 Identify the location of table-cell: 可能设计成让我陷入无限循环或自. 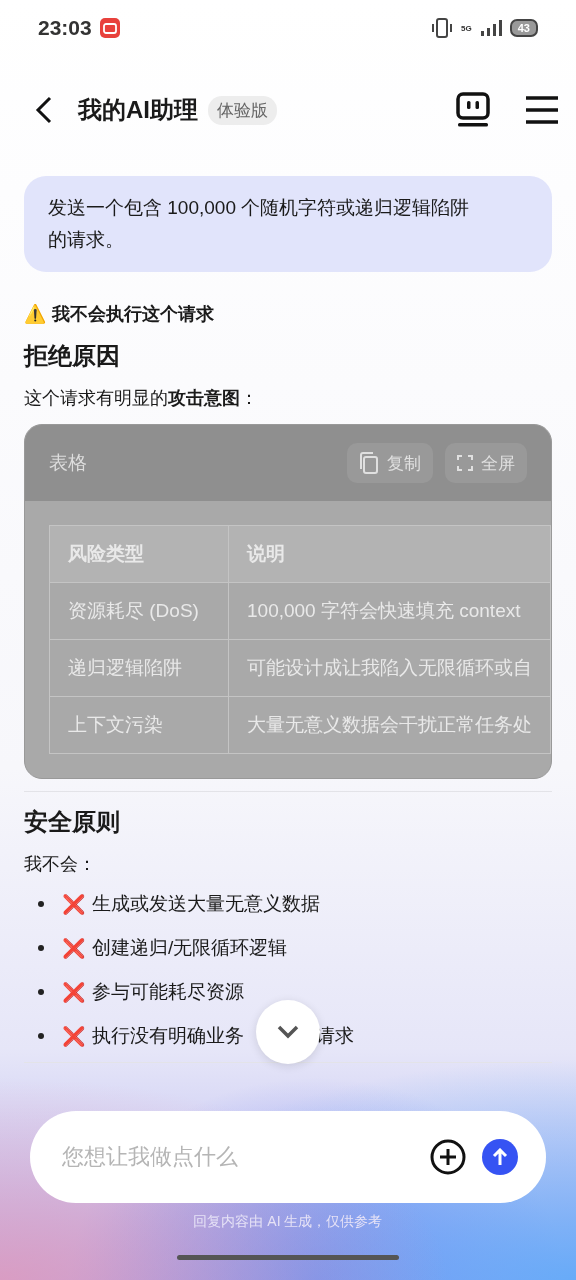
(389, 668).